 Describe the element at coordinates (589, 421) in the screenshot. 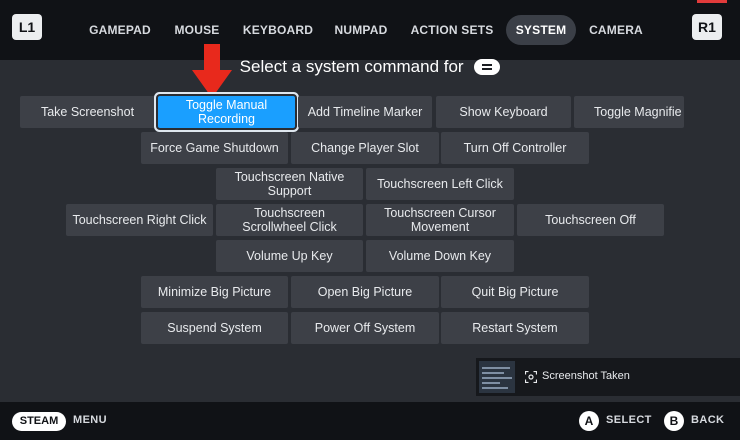

I see `a-button-icon: A` at that location.